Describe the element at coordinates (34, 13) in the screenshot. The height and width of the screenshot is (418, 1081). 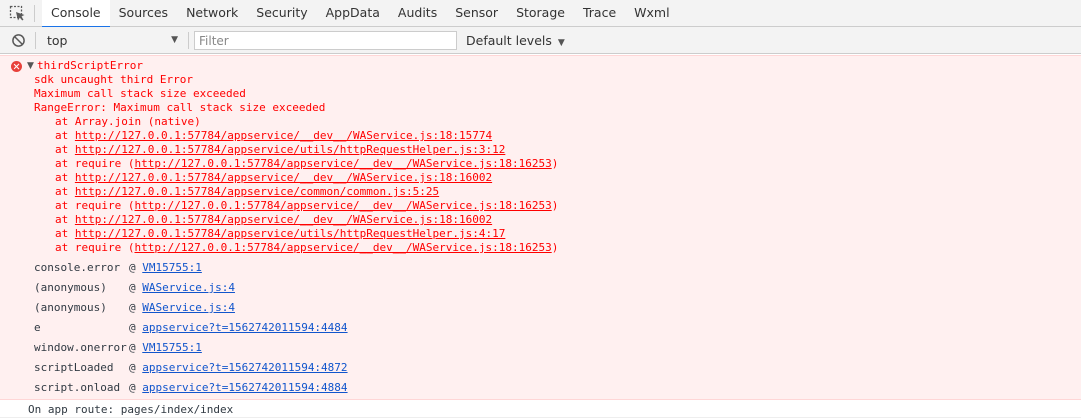
I see `tab-divider` at that location.